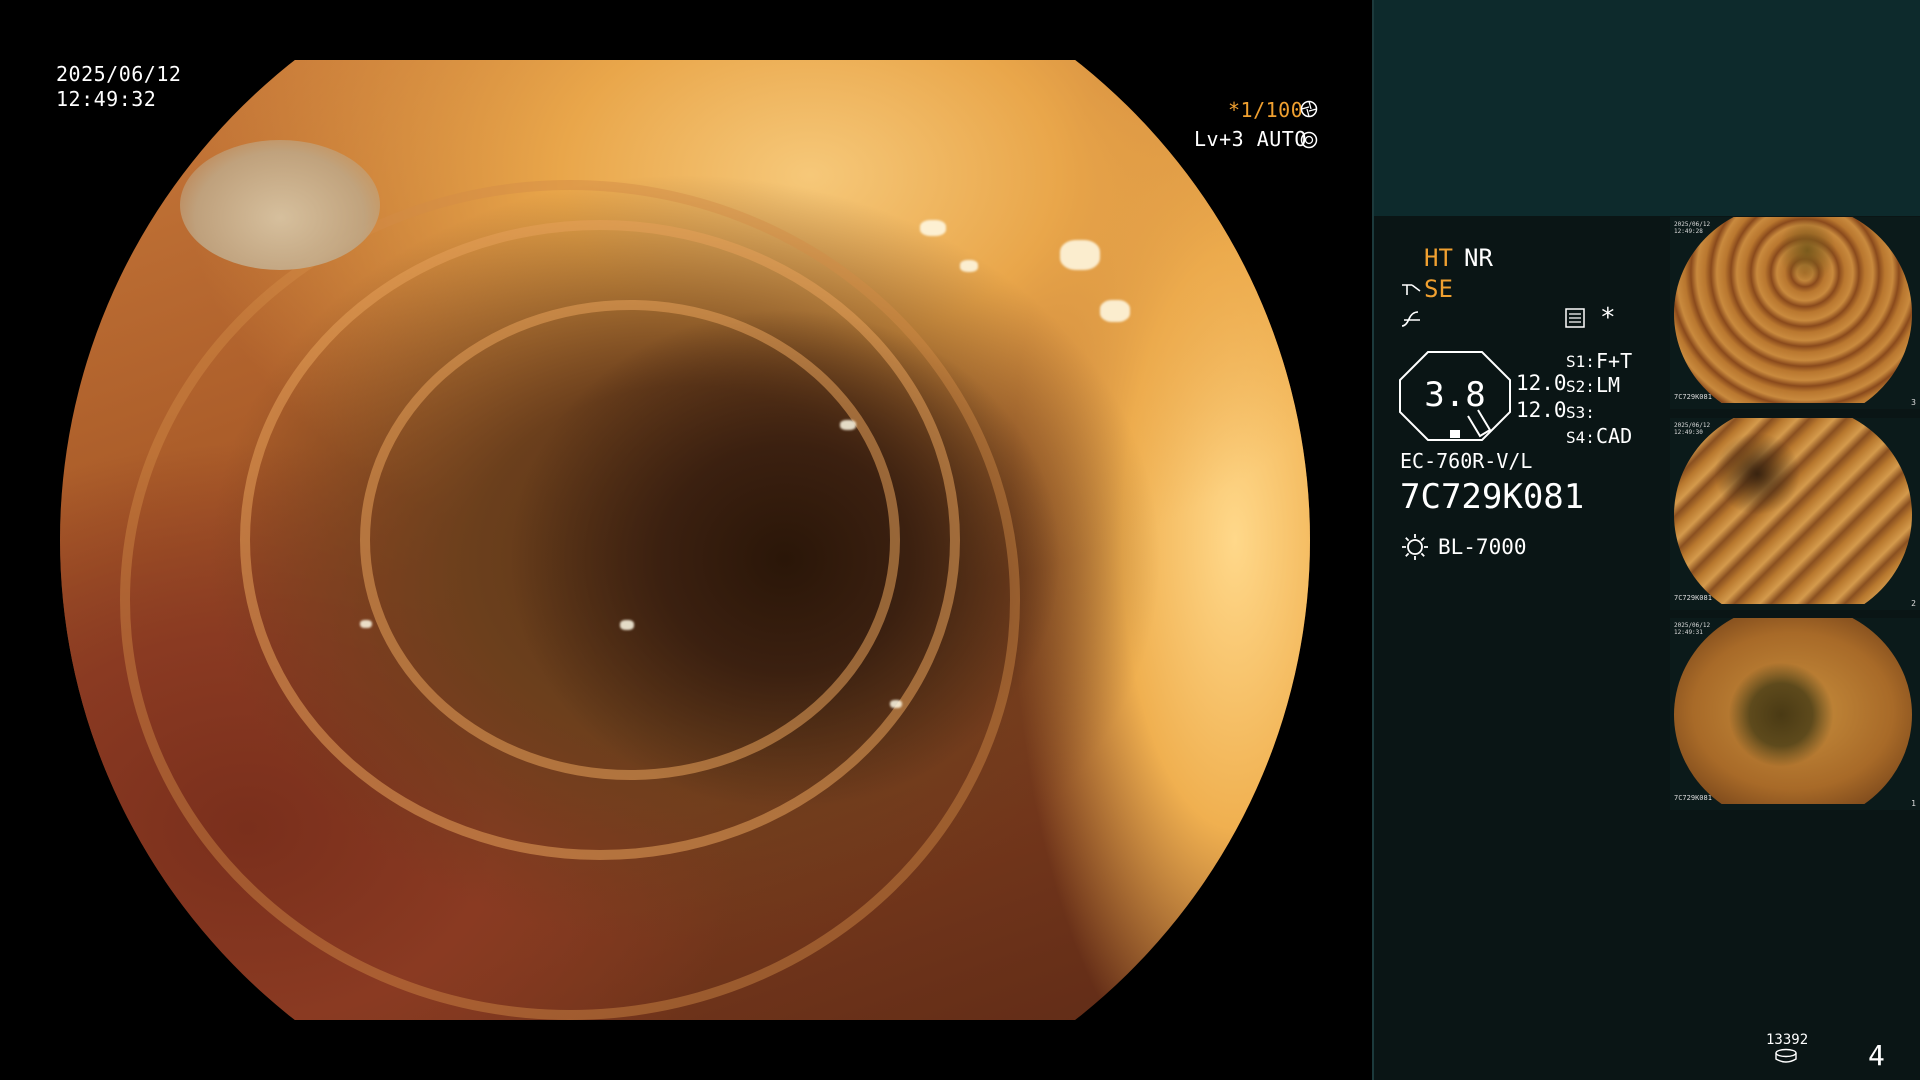 The width and height of the screenshot is (1920, 1080). What do you see at coordinates (119, 74) in the screenshot?
I see `capture-date: 2025/06/12` at bounding box center [119, 74].